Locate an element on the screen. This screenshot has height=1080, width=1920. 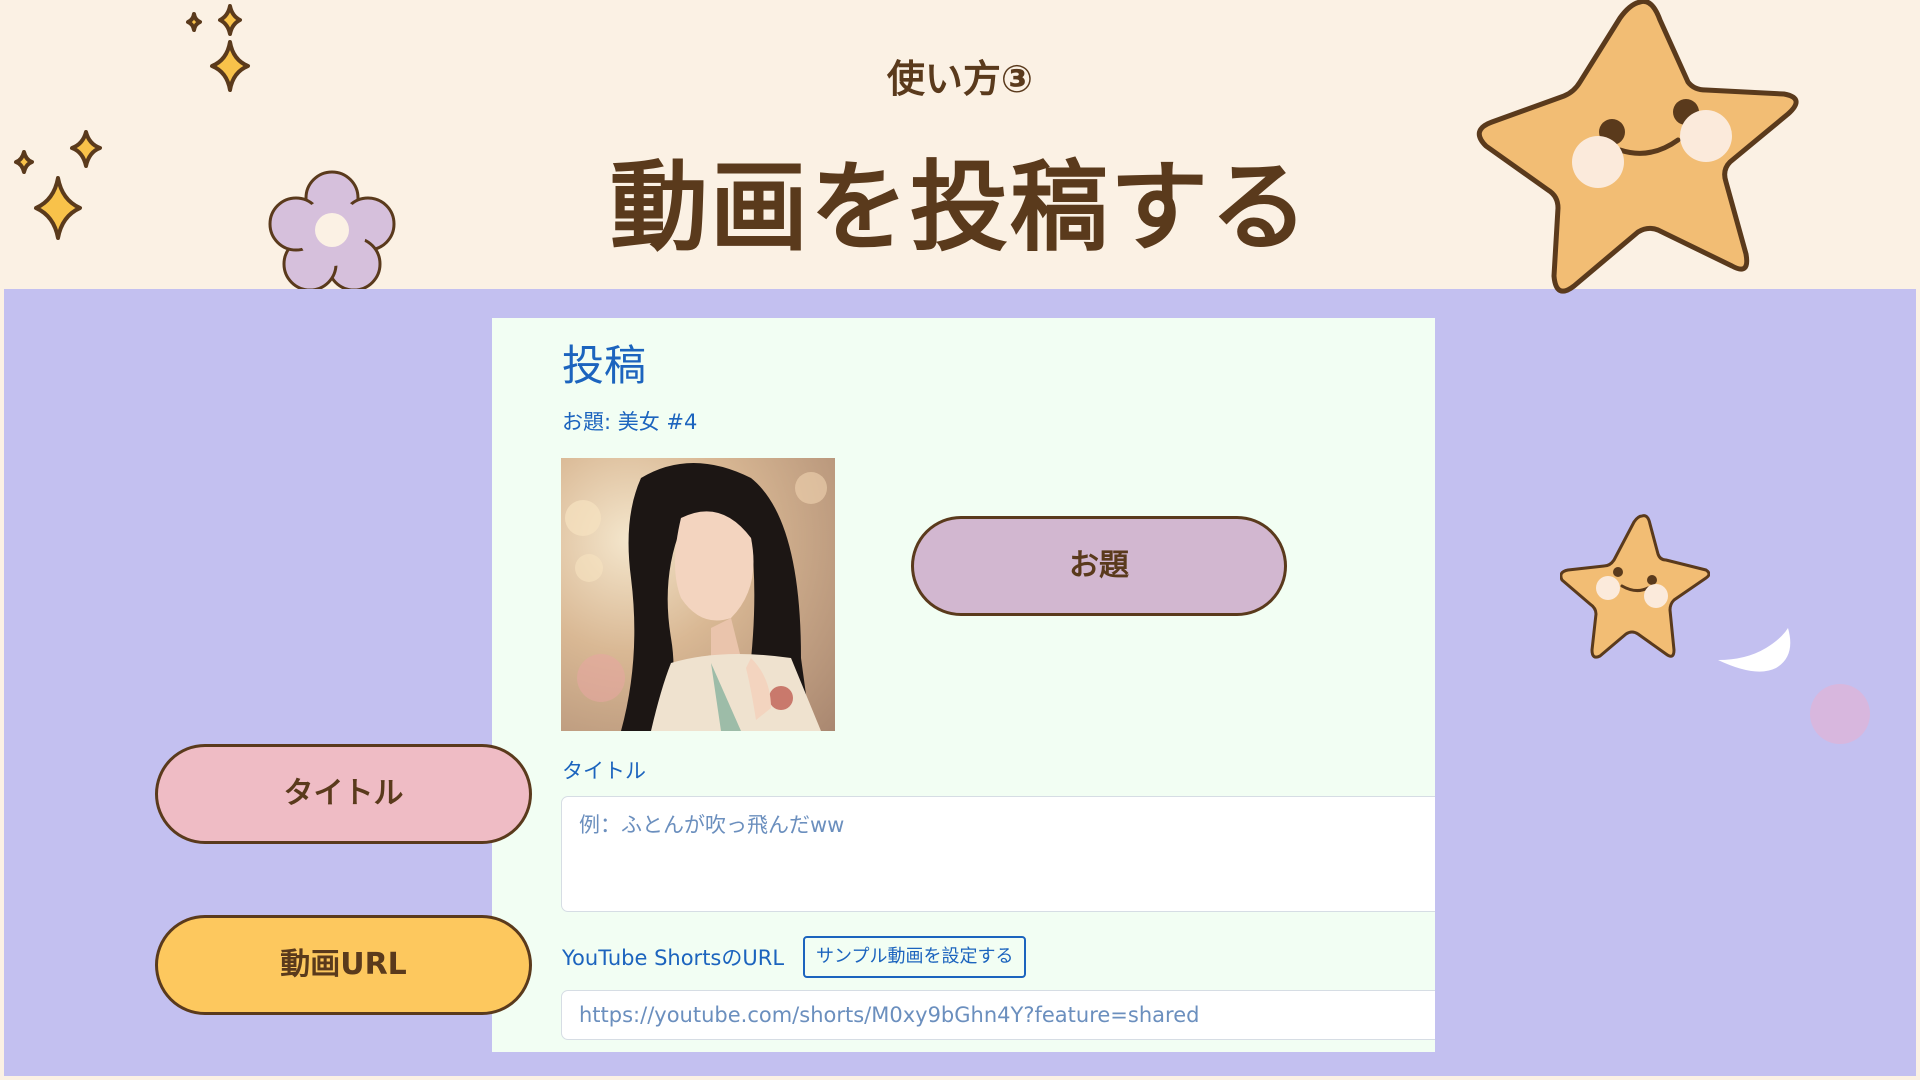
theme-line: お題: 美女 #4 is located at coordinates (630, 422).